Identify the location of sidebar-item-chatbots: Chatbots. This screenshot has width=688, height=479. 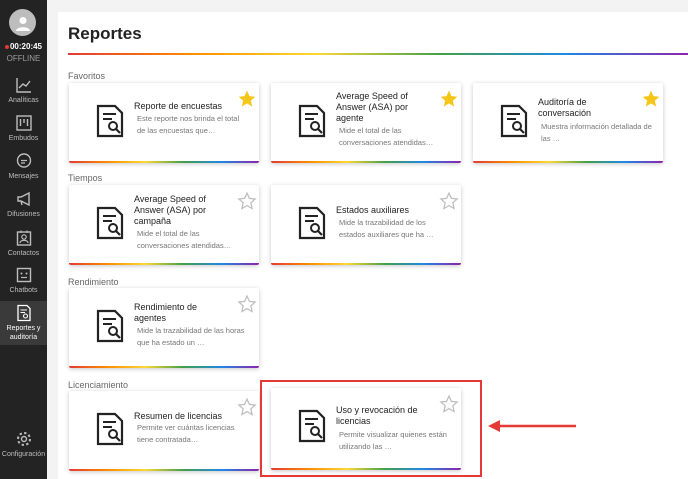
(23, 281).